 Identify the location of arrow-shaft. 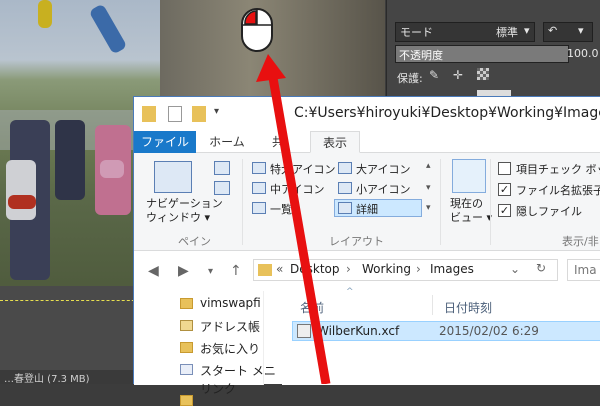
(299, 227).